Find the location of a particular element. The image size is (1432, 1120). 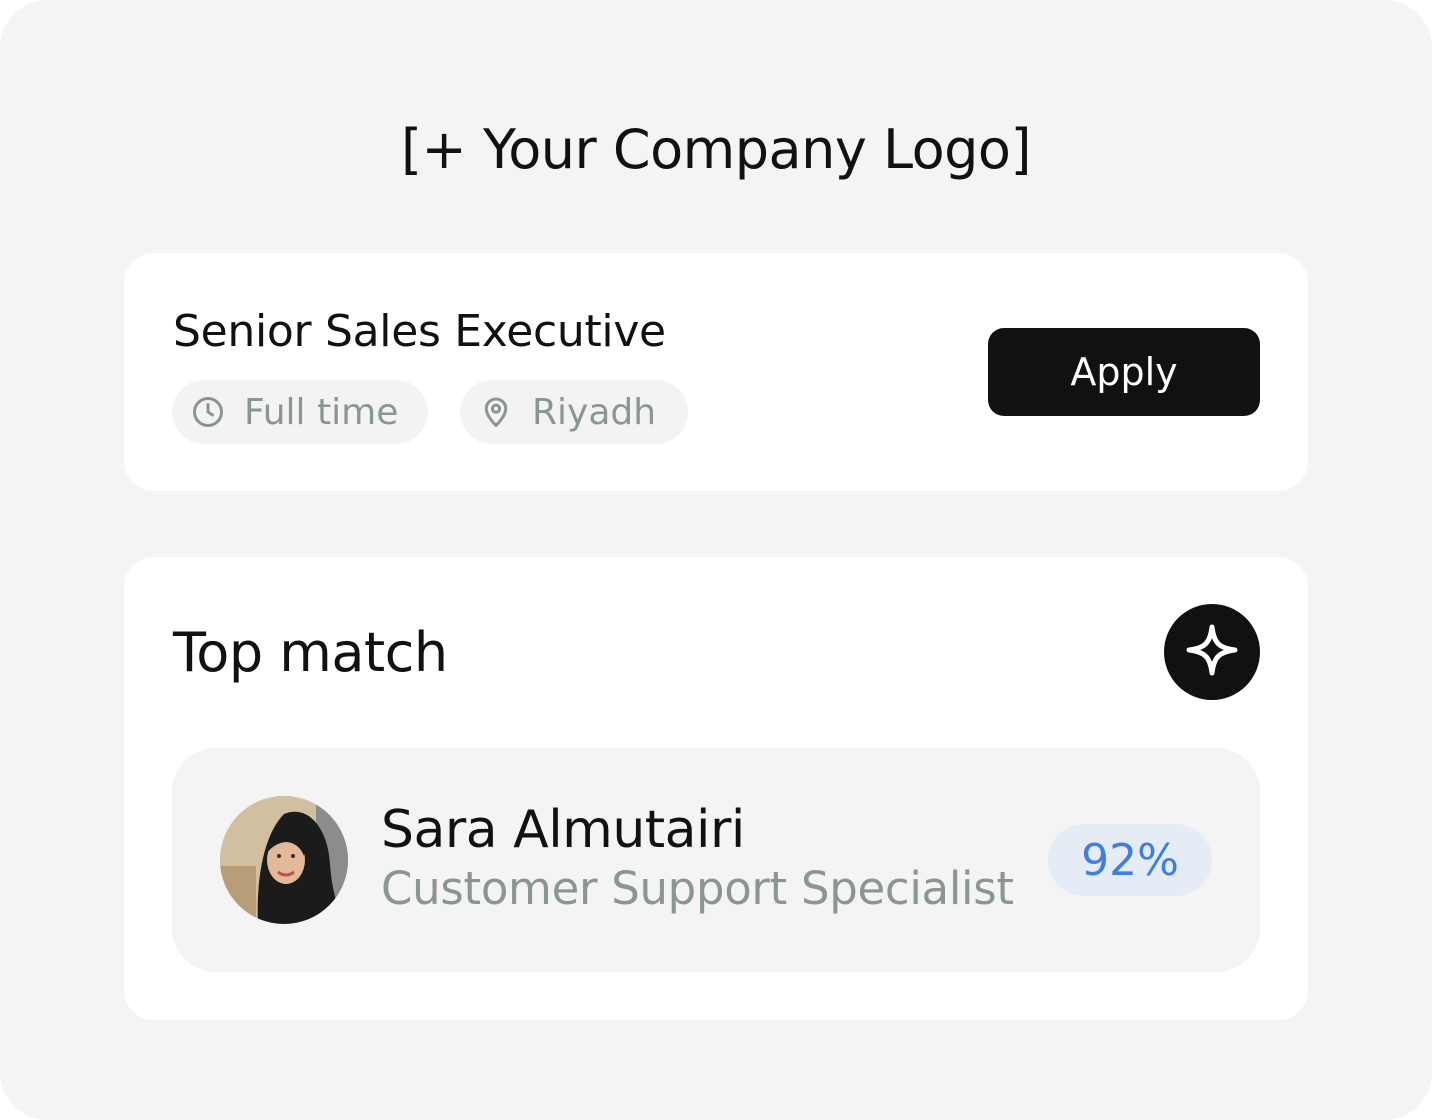

location-label: Riyadh is located at coordinates (594, 412).